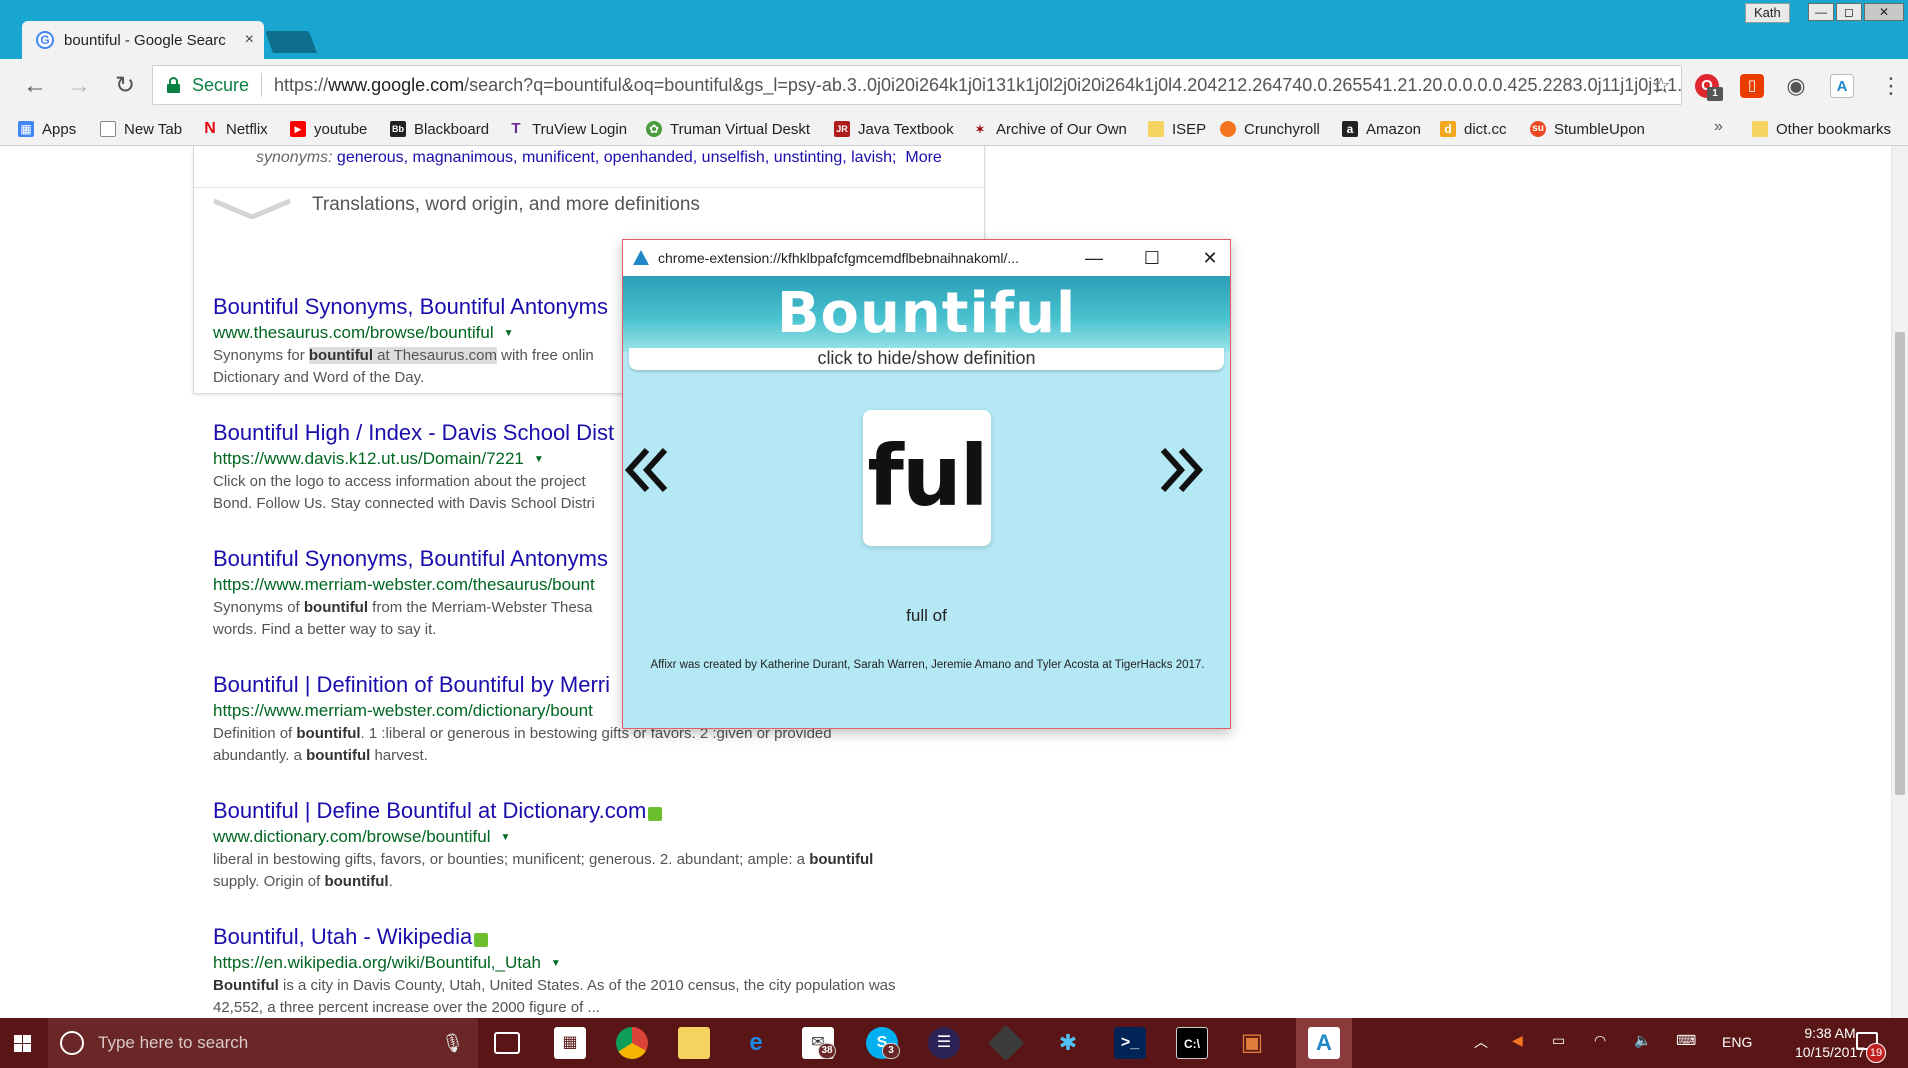 The width and height of the screenshot is (1908, 1068). I want to click on omnibox-divider, so click(262, 85).